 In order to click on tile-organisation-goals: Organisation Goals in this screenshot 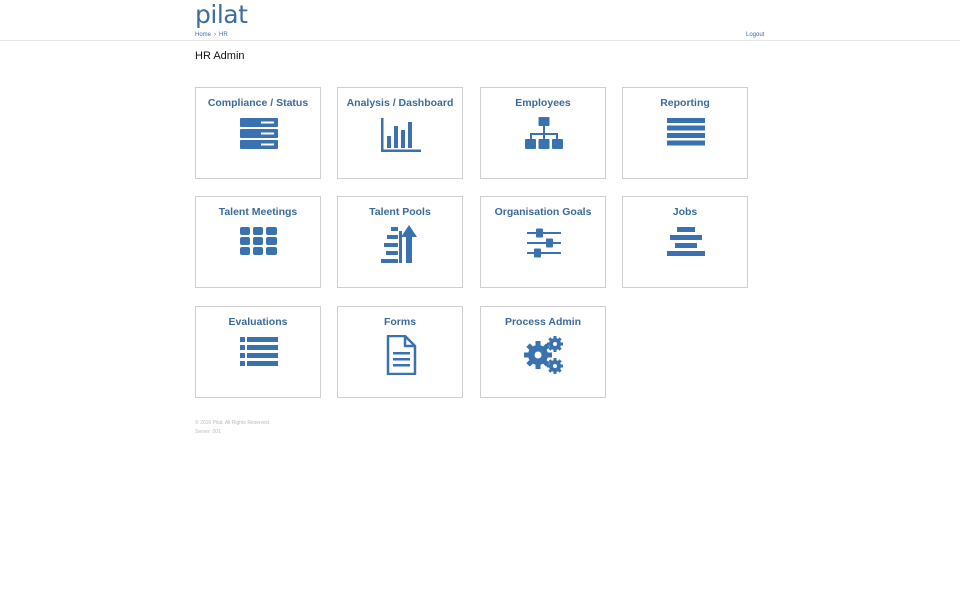, I will do `click(543, 242)`.